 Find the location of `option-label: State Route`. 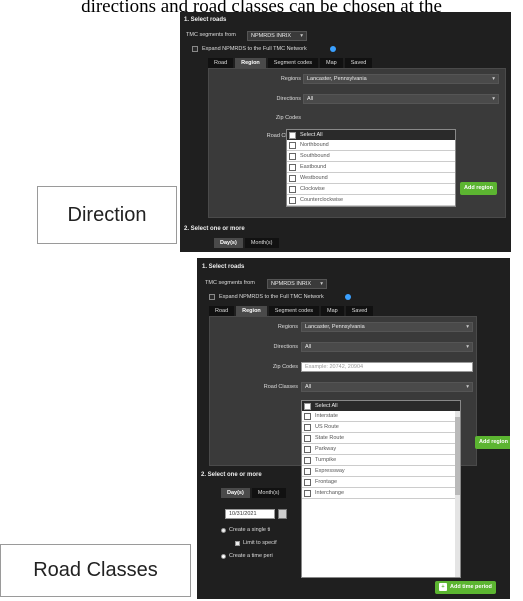

option-label: State Route is located at coordinates (330, 438).